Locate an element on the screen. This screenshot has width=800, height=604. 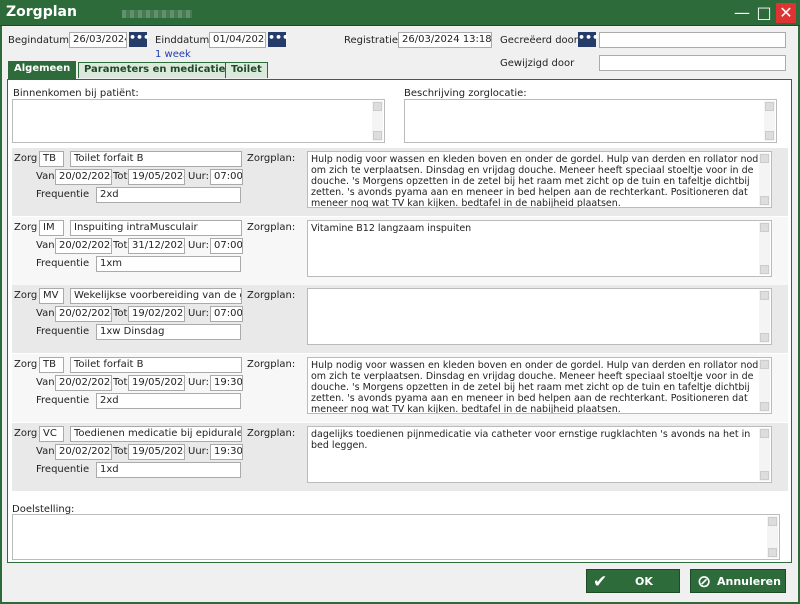
gecreeerd-label: Gecreëerd door is located at coordinates (539, 40).